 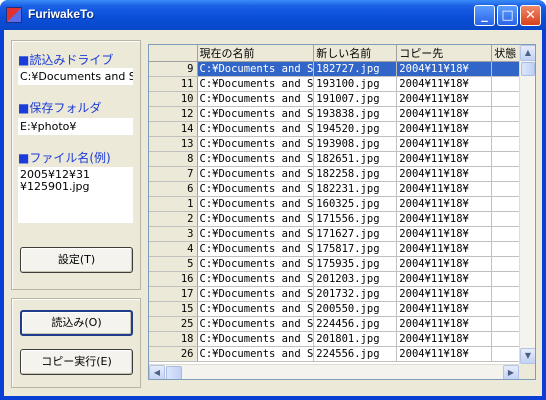 I want to click on row-number-cell: 25, so click(x=173, y=324).